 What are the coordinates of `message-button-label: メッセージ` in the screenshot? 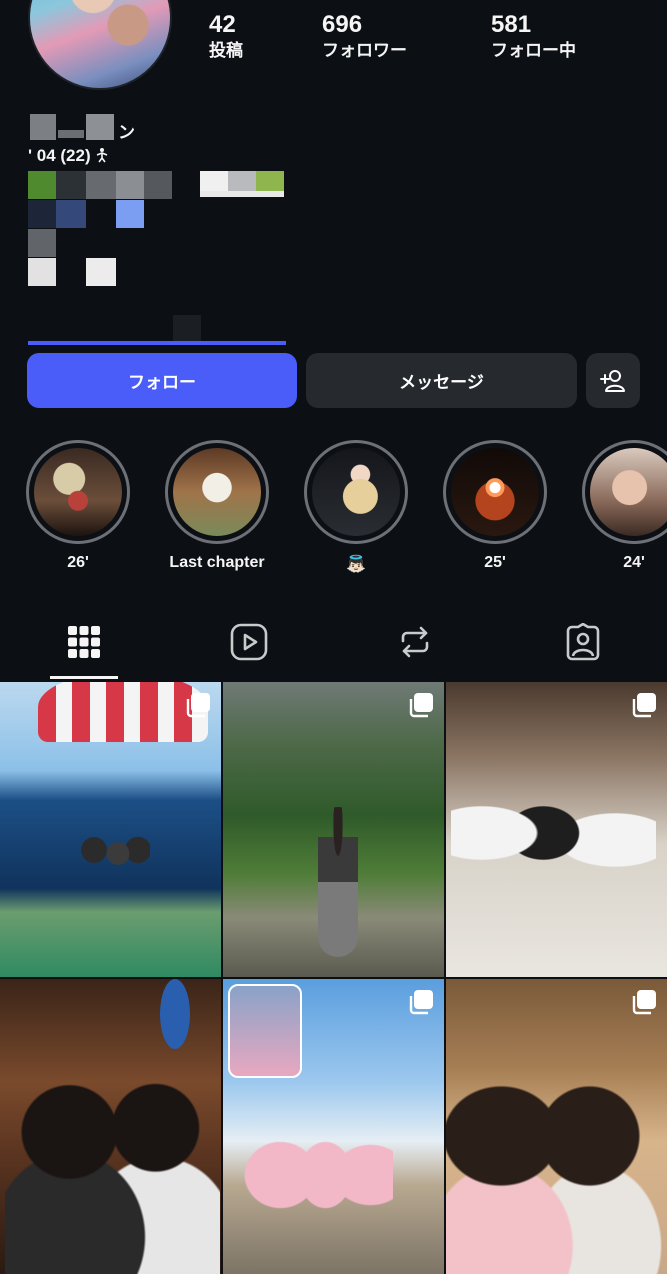 It's located at (441, 382).